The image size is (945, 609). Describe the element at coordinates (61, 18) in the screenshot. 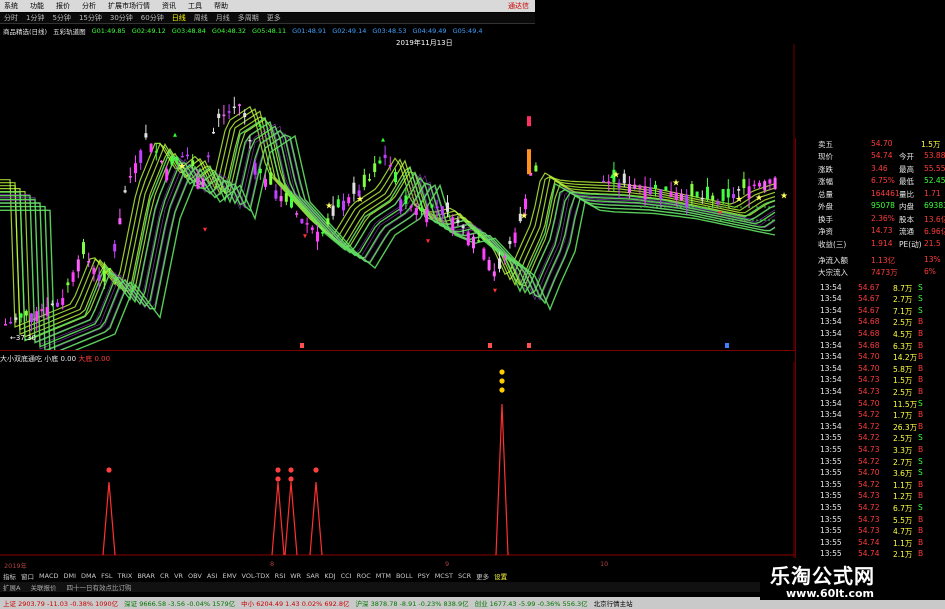

I see `period-tab: 5分钟` at that location.